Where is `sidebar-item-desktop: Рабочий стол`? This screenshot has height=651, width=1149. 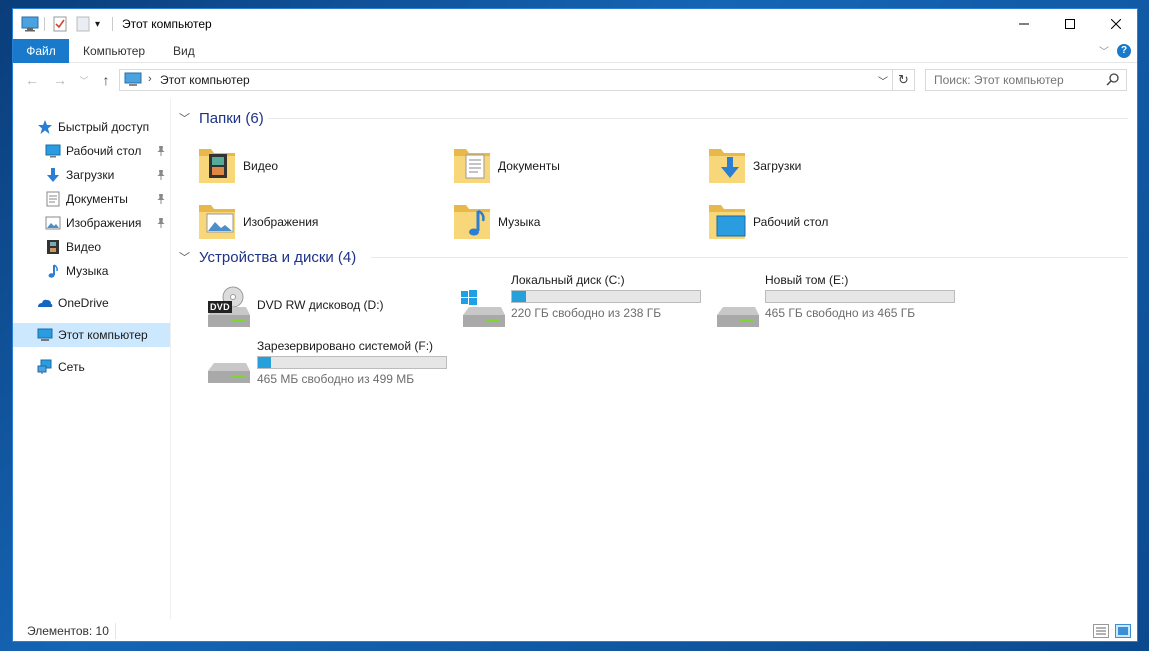 sidebar-item-desktop: Рабочий стол is located at coordinates (91, 151).